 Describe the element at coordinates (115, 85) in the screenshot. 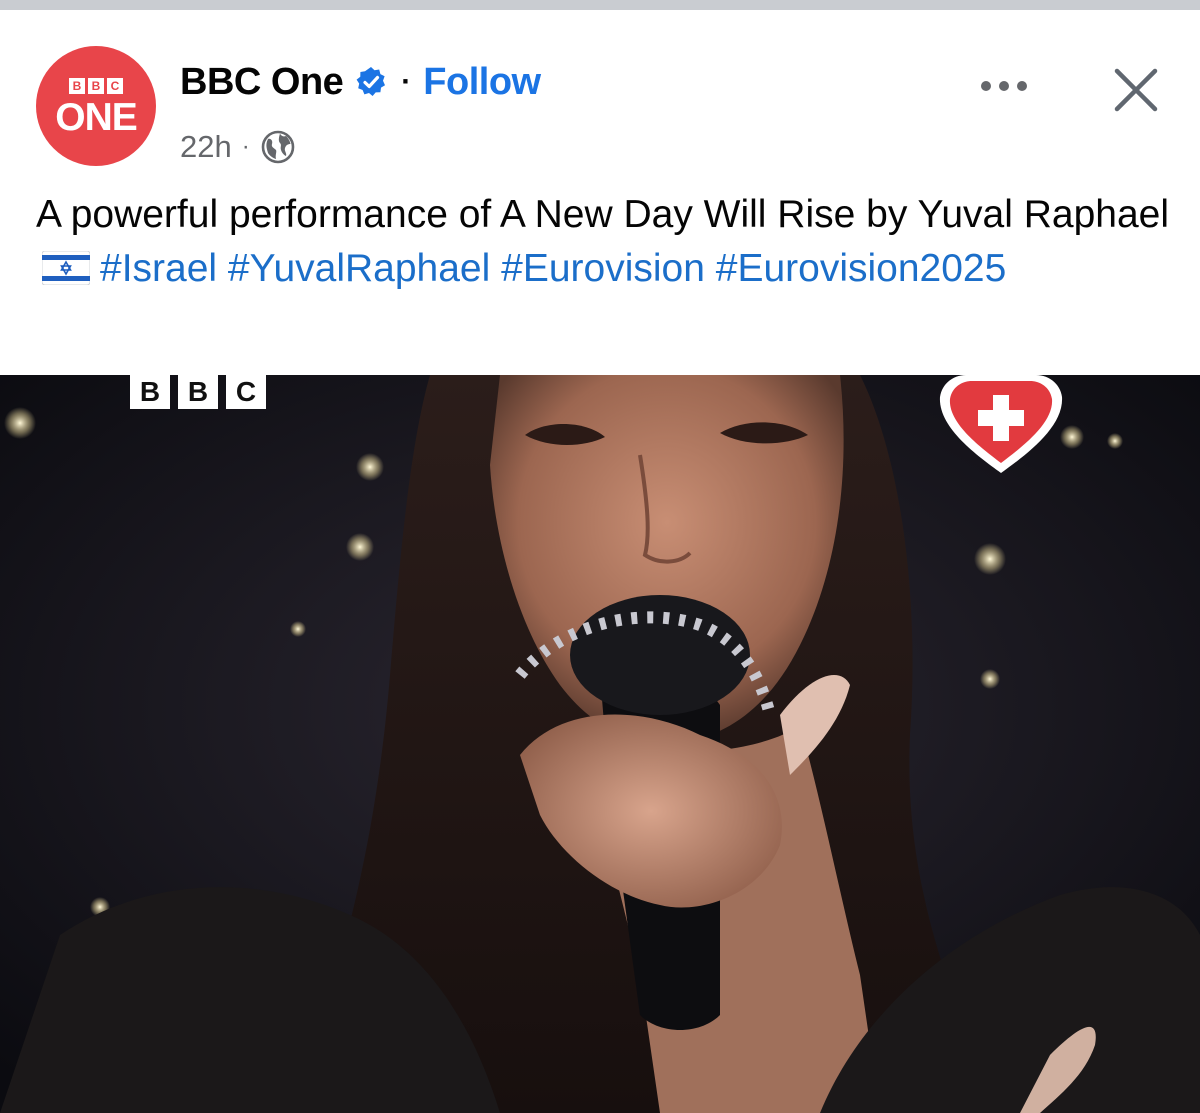

I see `avatar-logo-letter: C` at that location.